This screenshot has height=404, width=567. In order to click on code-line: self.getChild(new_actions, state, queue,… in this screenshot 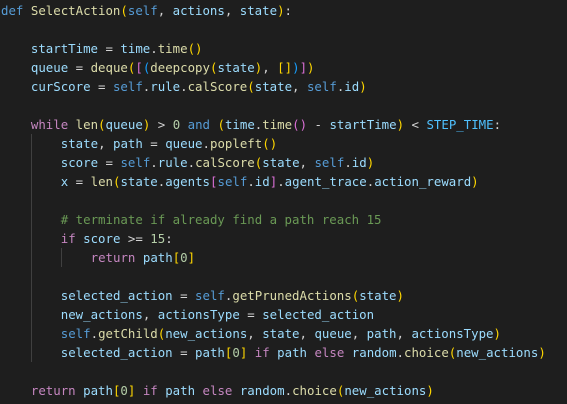, I will do `click(283, 333)`.